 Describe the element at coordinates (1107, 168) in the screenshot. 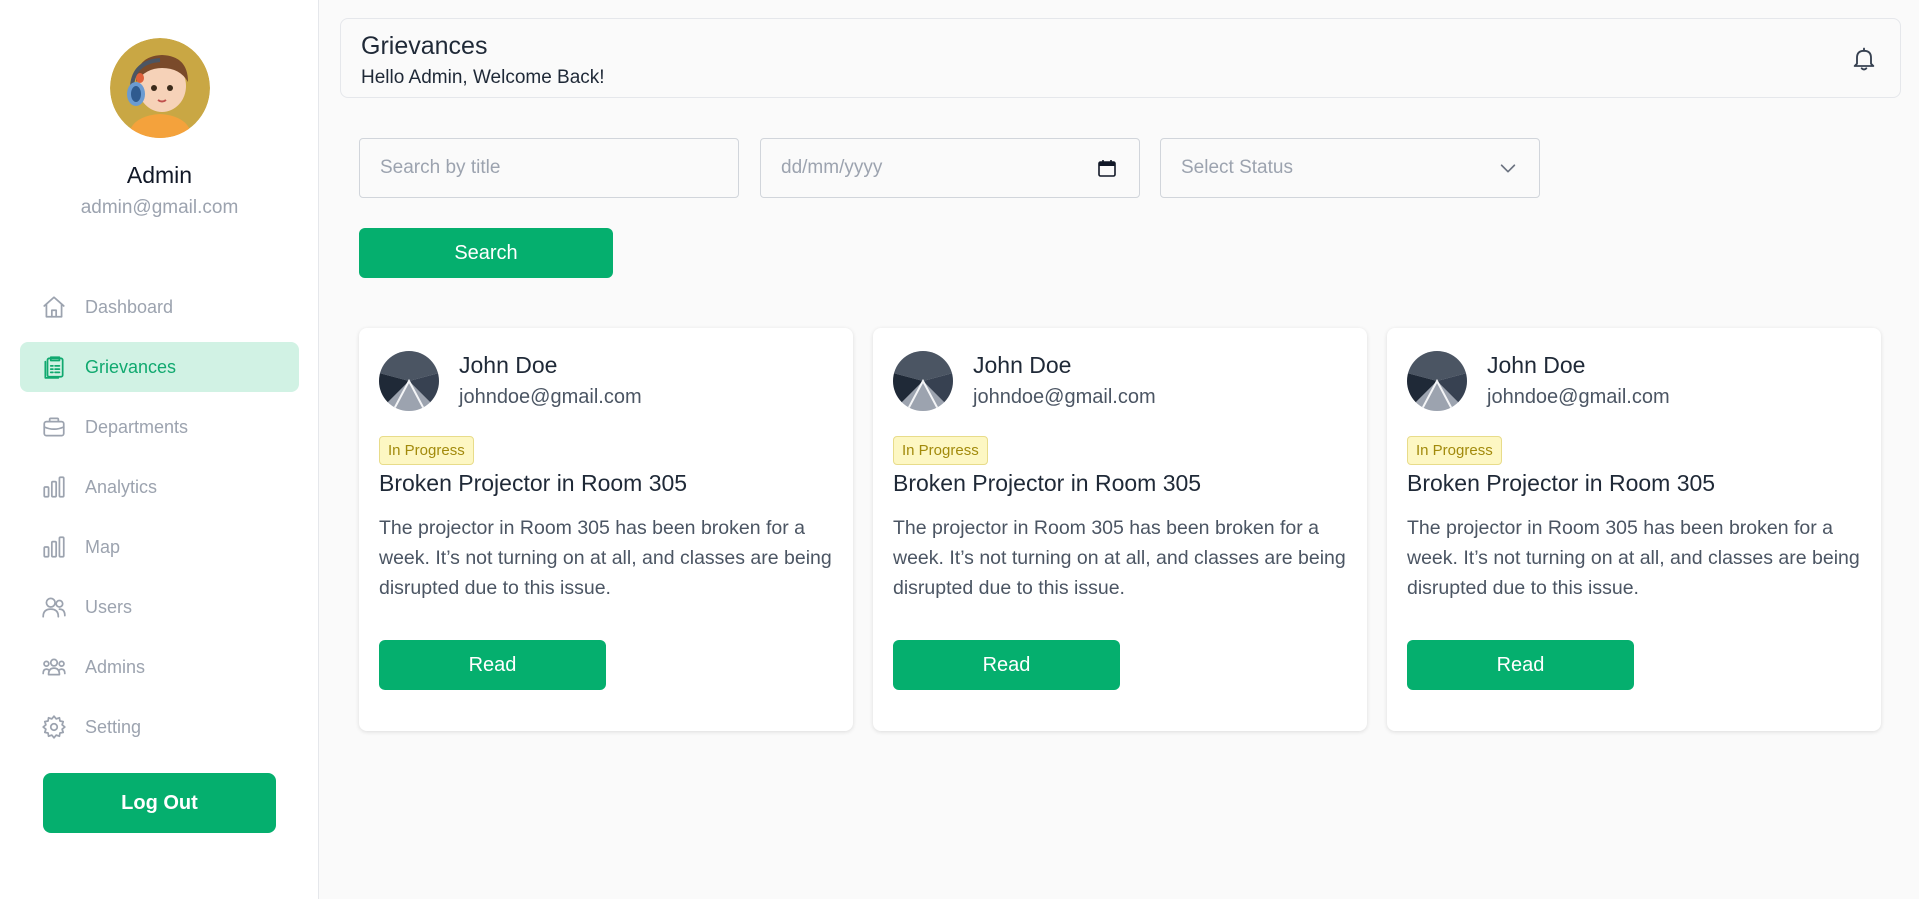

I see `calendar-icon` at that location.